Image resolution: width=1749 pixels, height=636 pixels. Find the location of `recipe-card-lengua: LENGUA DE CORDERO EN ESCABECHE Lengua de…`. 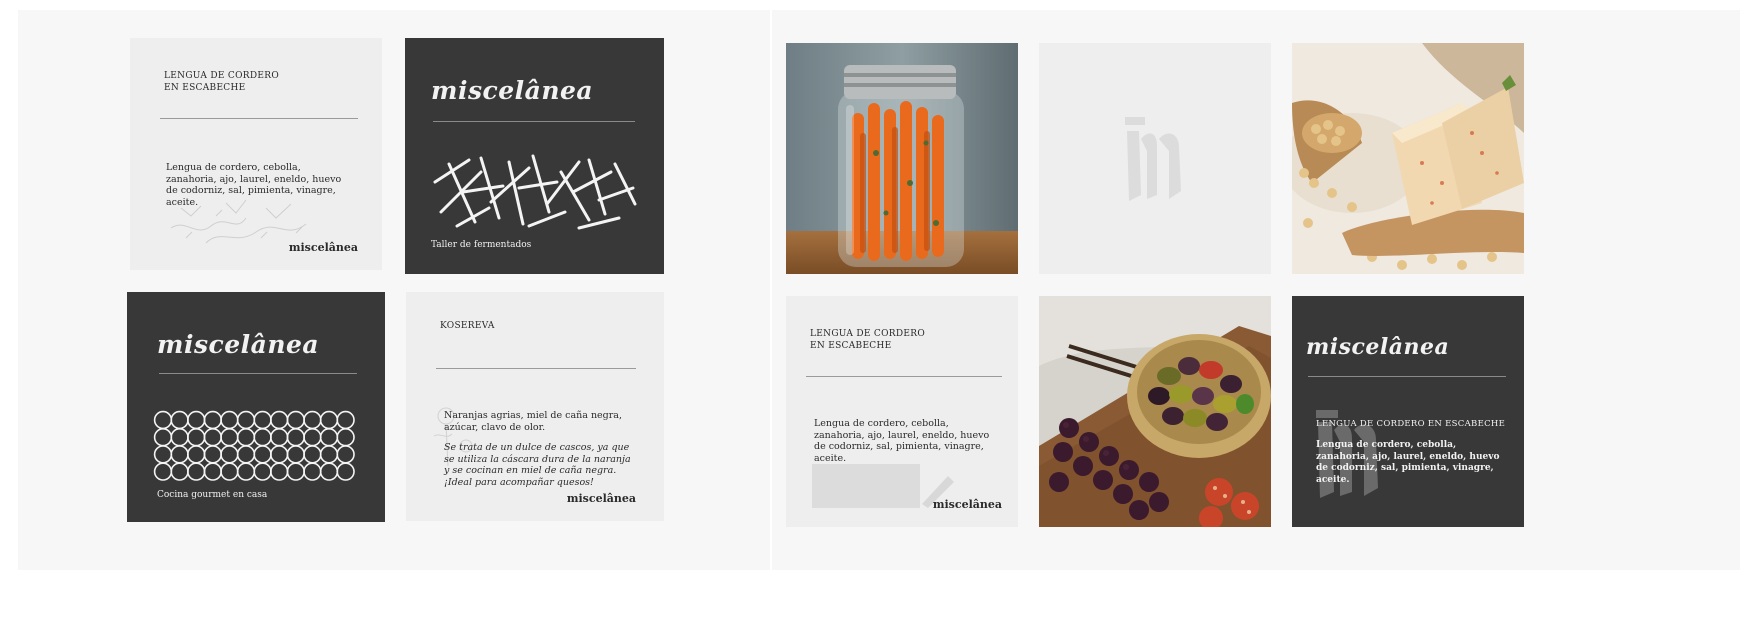

recipe-card-lengua: LENGUA DE CORDERO EN ESCABECHE Lengua de… is located at coordinates (256, 154).